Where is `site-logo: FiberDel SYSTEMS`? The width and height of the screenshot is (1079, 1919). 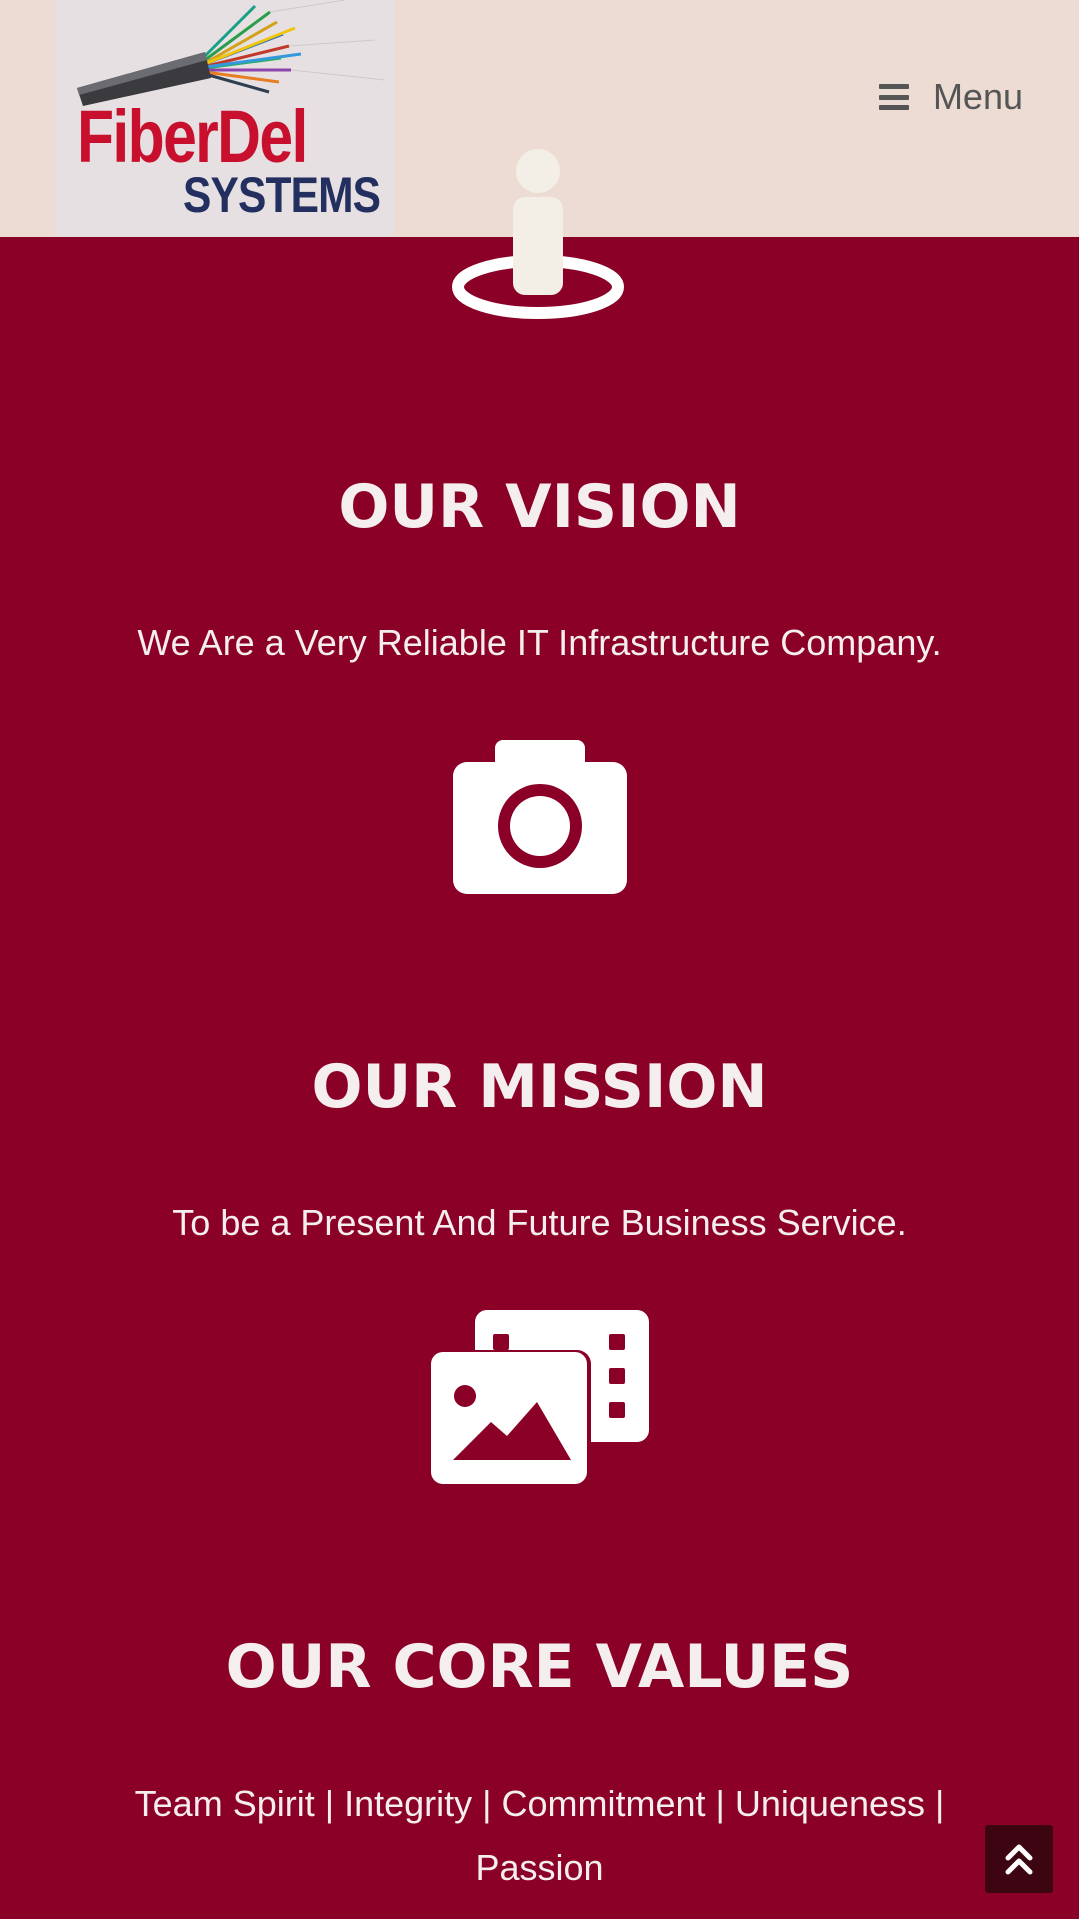 site-logo: FiberDel SYSTEMS is located at coordinates (224, 118).